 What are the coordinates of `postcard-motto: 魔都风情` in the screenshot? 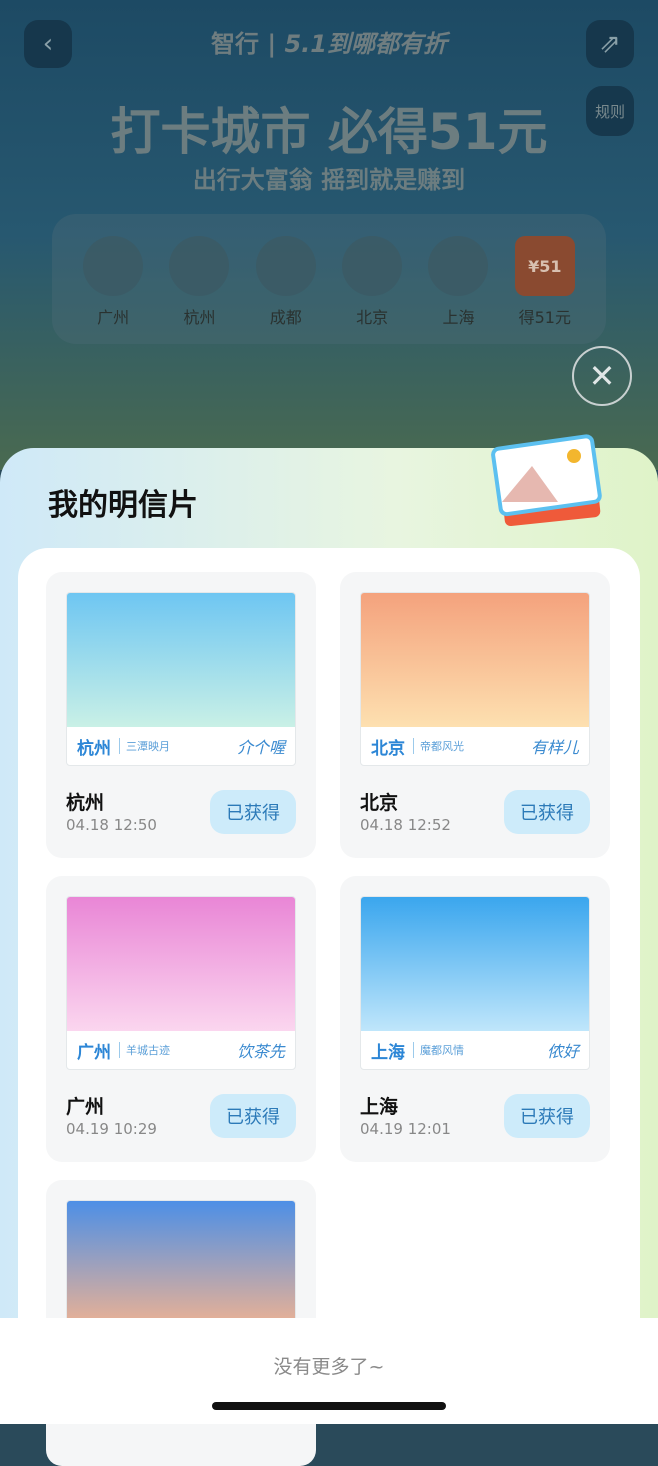 It's located at (438, 1050).